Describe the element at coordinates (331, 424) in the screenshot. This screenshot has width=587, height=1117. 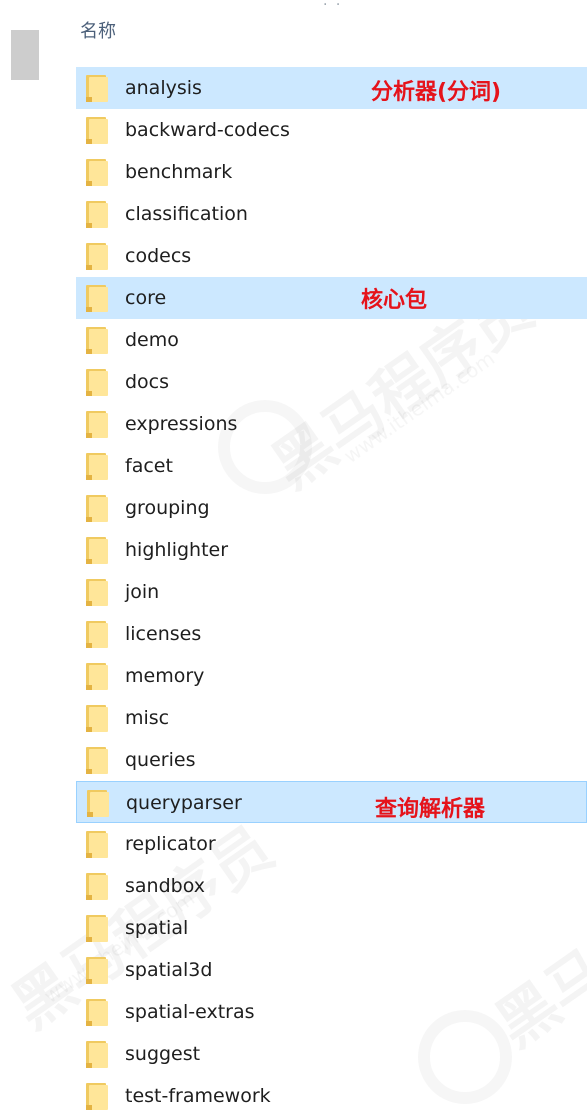
I see `list-item-expressions: expressions` at that location.